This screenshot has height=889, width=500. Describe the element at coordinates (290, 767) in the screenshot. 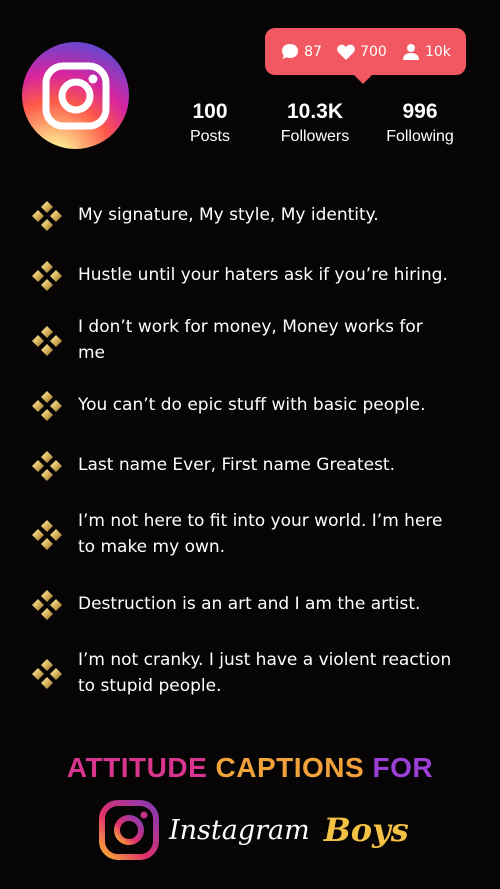

I see `title-word-captions: CAPTIONS` at that location.